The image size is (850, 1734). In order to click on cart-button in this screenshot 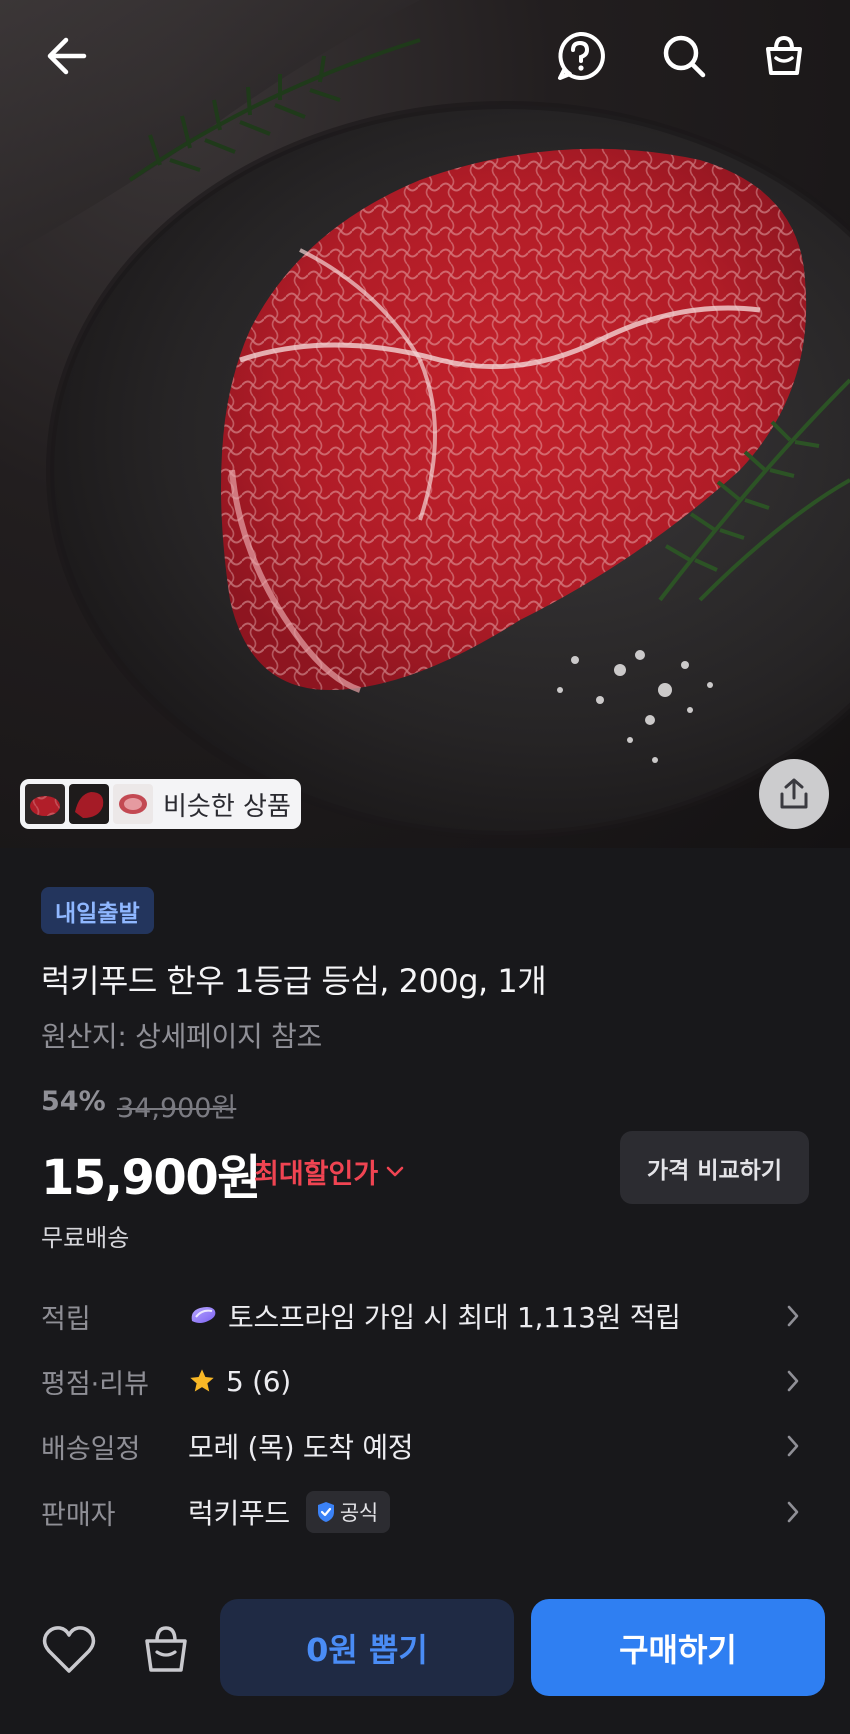, I will do `click(784, 56)`.